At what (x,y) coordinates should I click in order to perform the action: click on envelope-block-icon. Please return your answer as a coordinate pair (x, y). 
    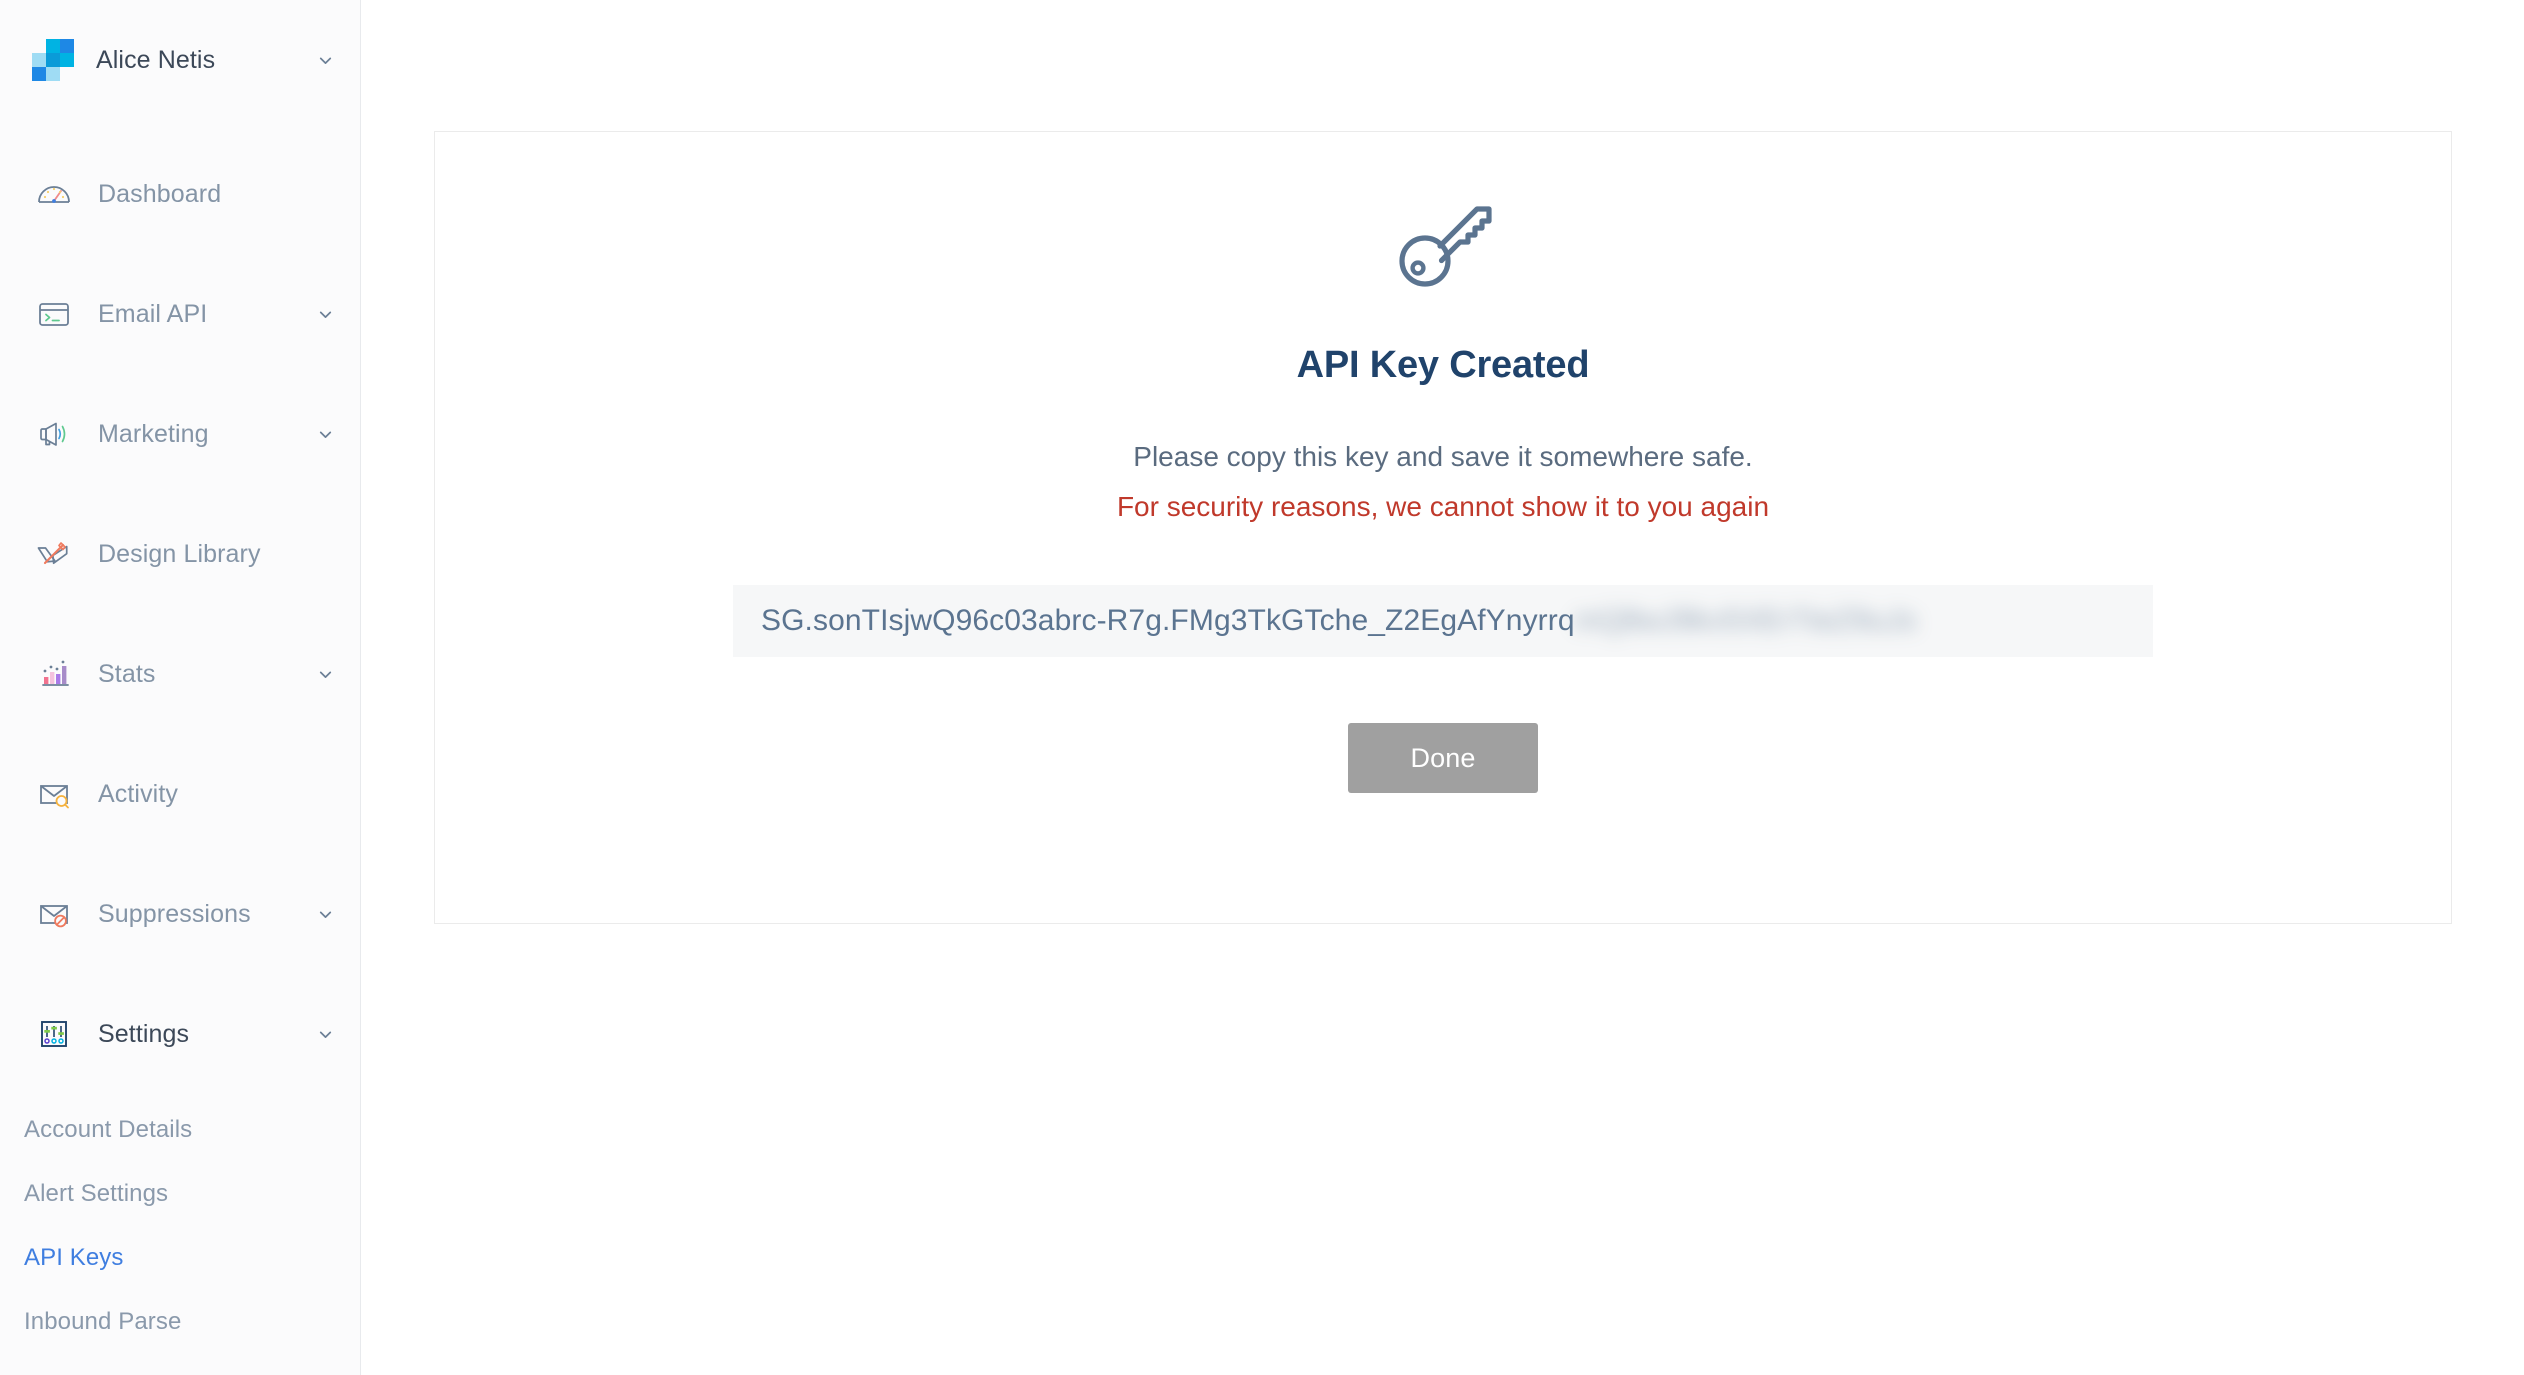
    Looking at the image, I should click on (54, 914).